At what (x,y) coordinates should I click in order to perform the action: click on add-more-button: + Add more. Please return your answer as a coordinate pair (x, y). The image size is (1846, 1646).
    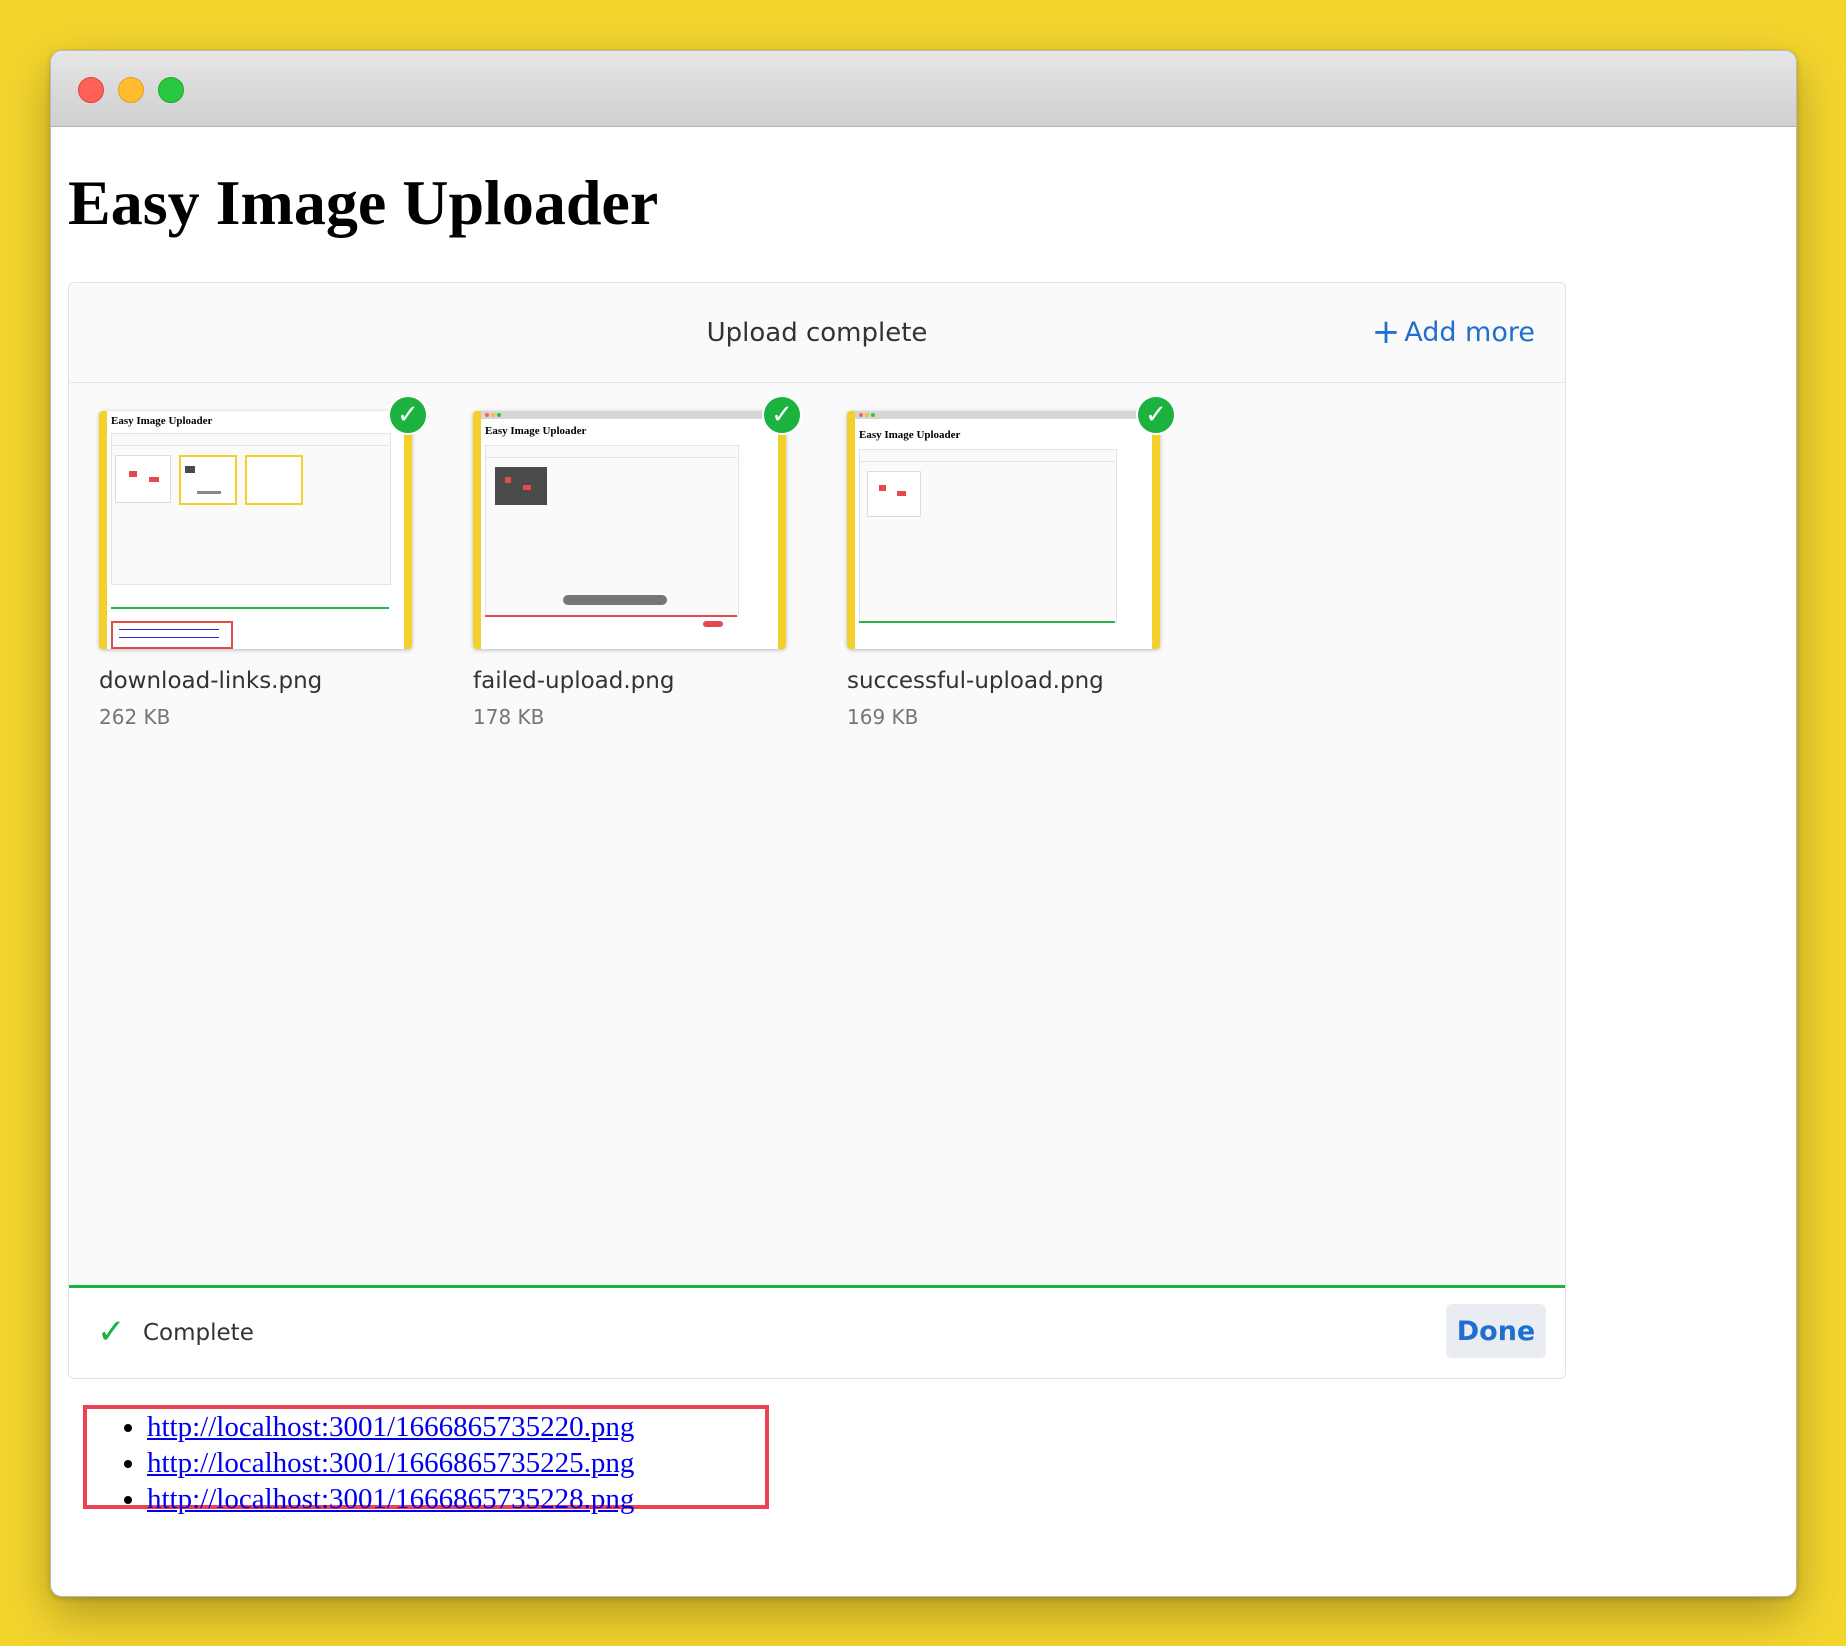
    Looking at the image, I should click on (1453, 332).